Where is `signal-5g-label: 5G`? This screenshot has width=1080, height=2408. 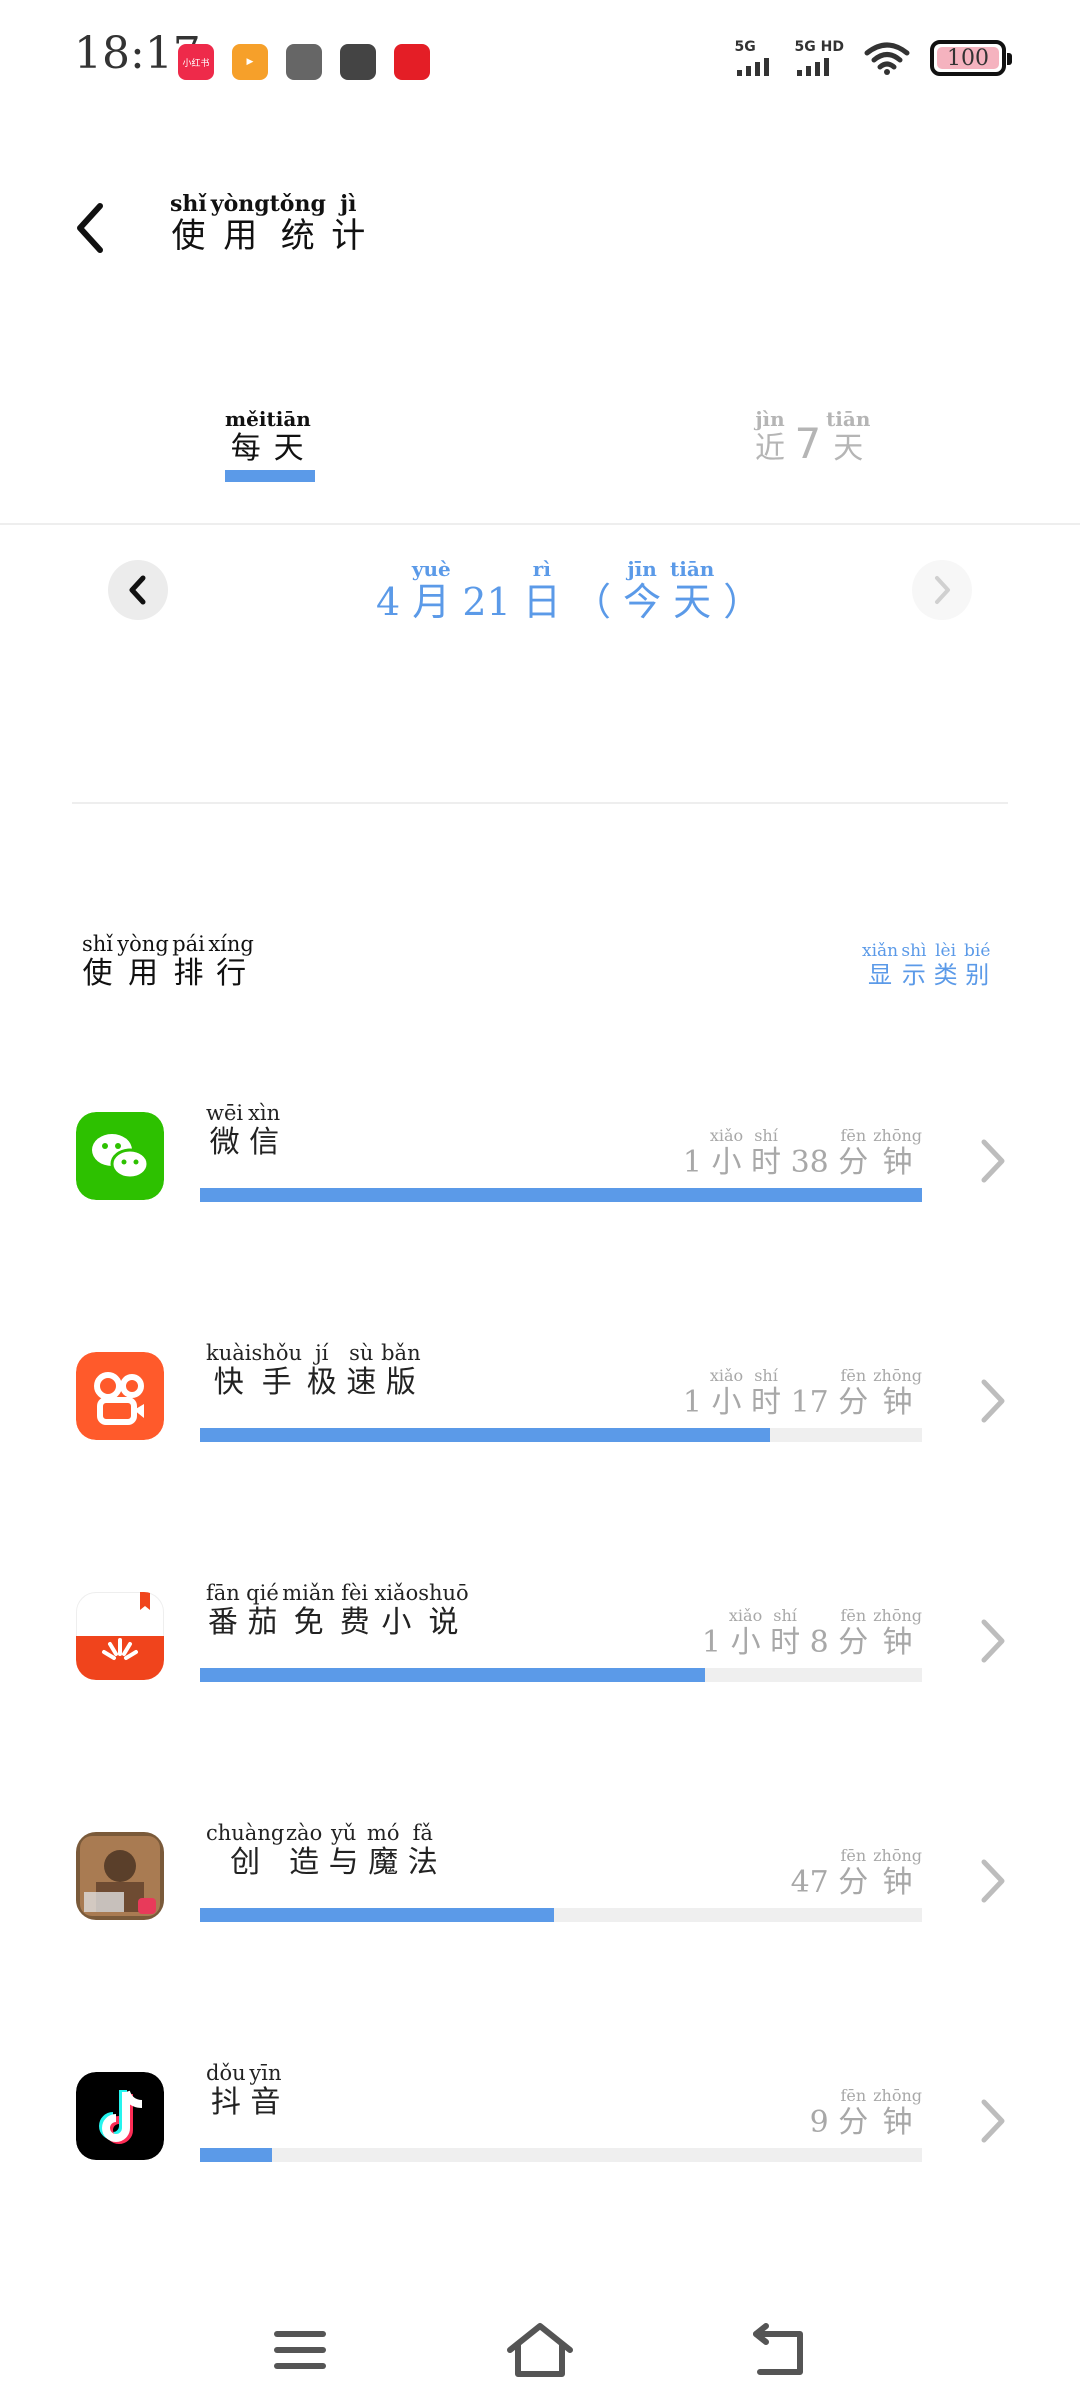
signal-5g-label: 5G is located at coordinates (745, 47).